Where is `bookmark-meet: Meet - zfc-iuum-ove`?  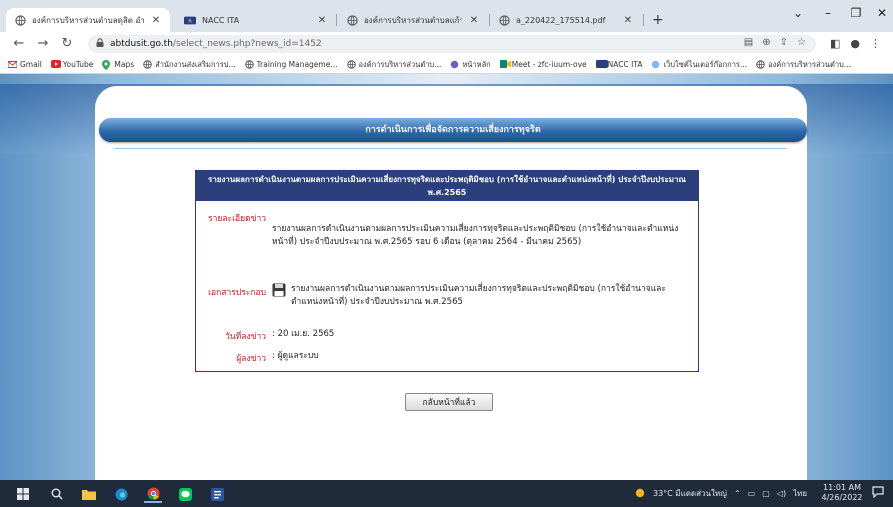
bookmark-meet: Meet - zfc-iuum-ove is located at coordinates (543, 64).